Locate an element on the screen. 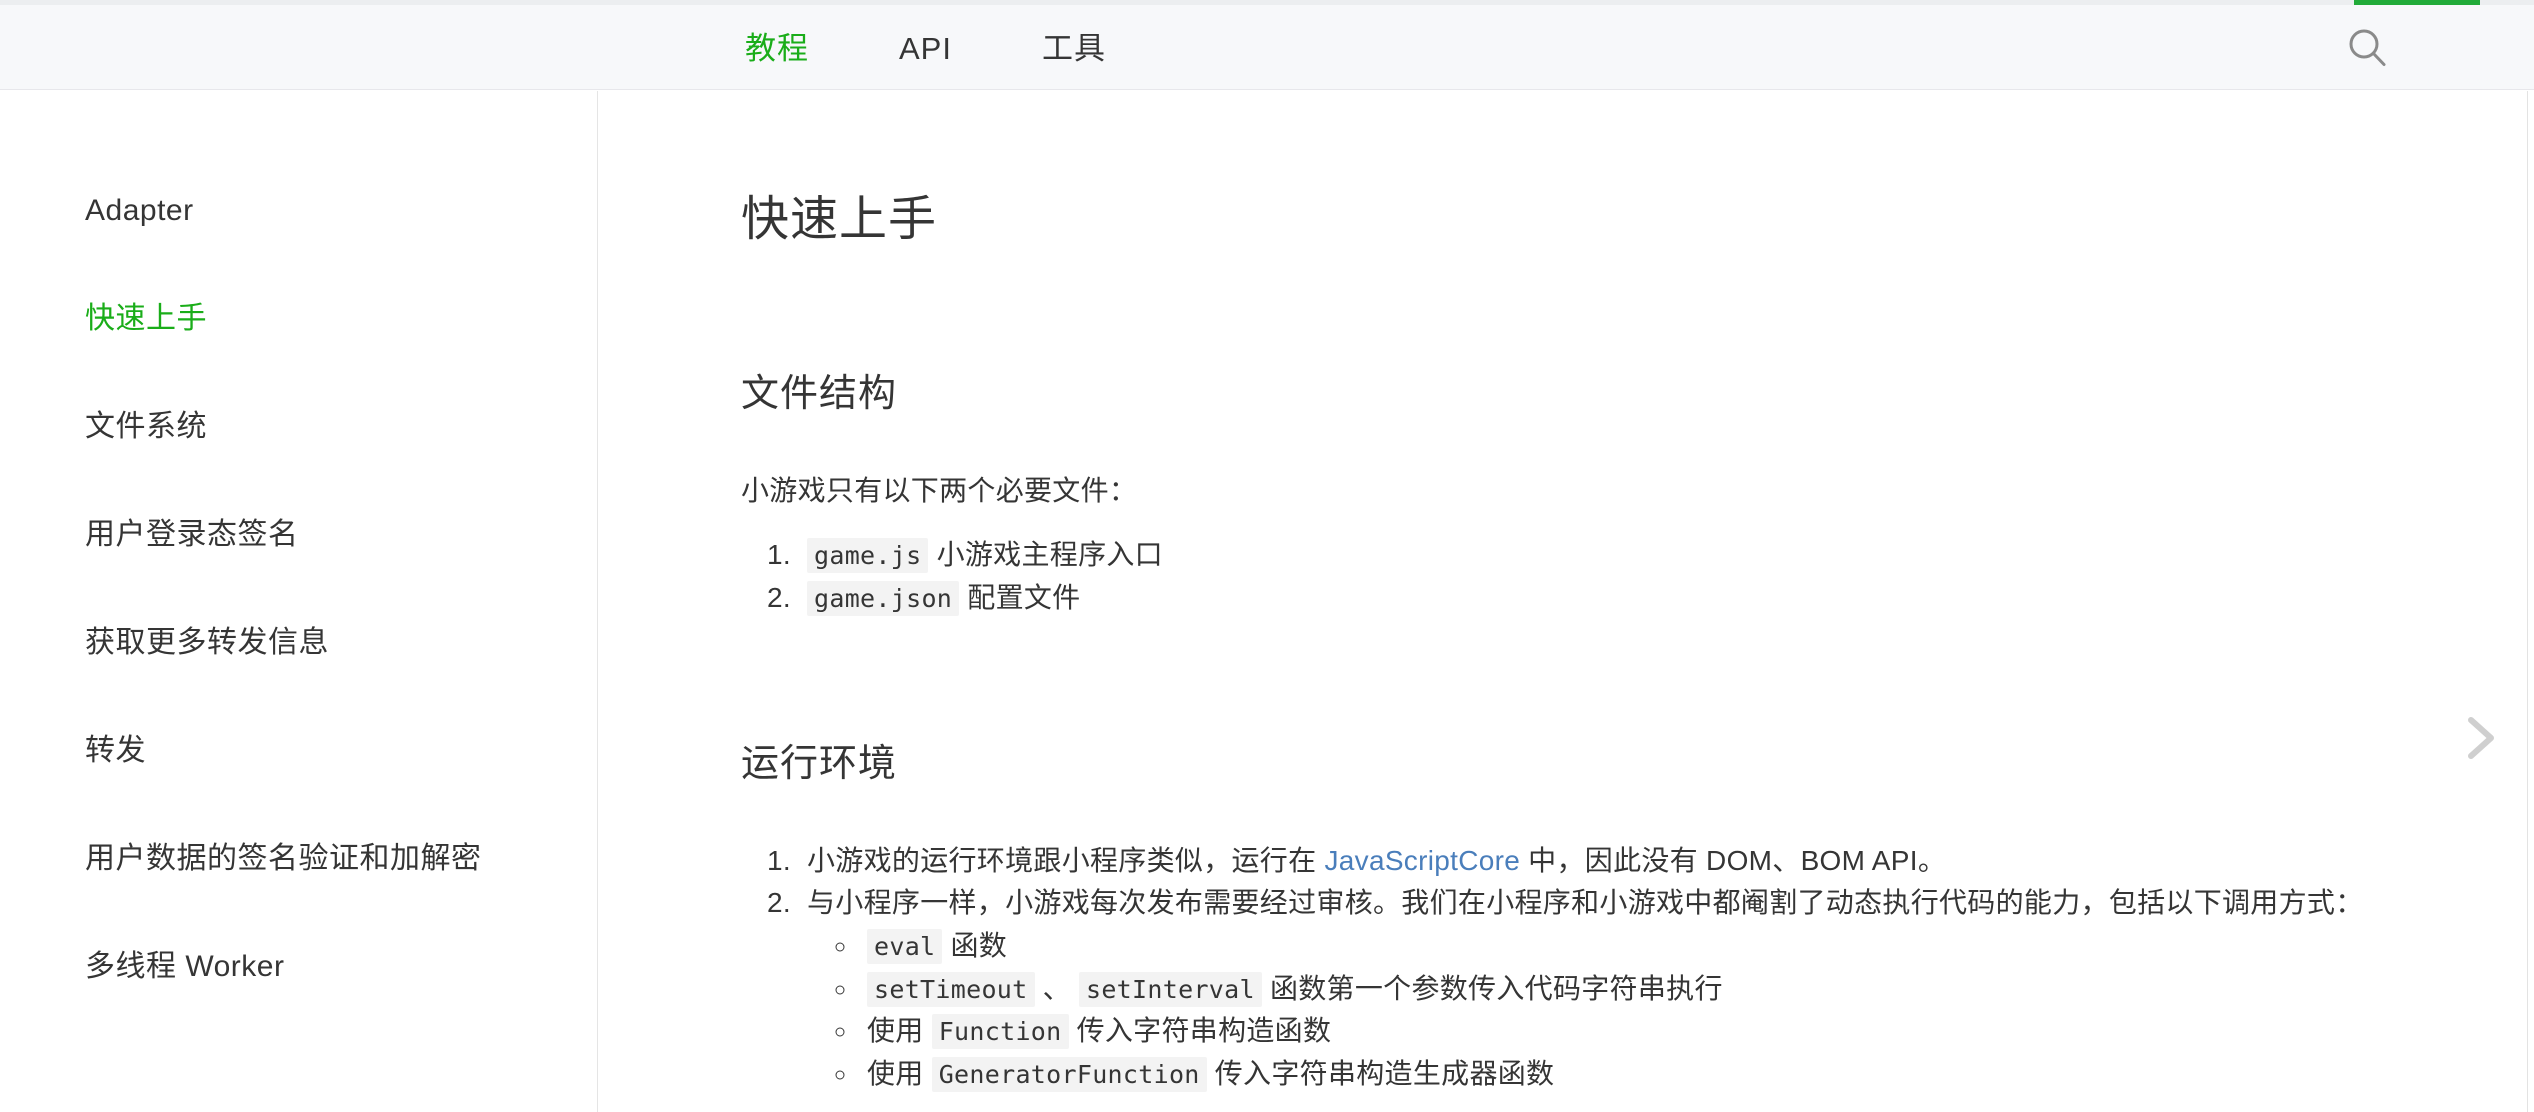 The height and width of the screenshot is (1112, 2534). sub-post: 传入字符串构造生成器函数 is located at coordinates (1380, 1073).